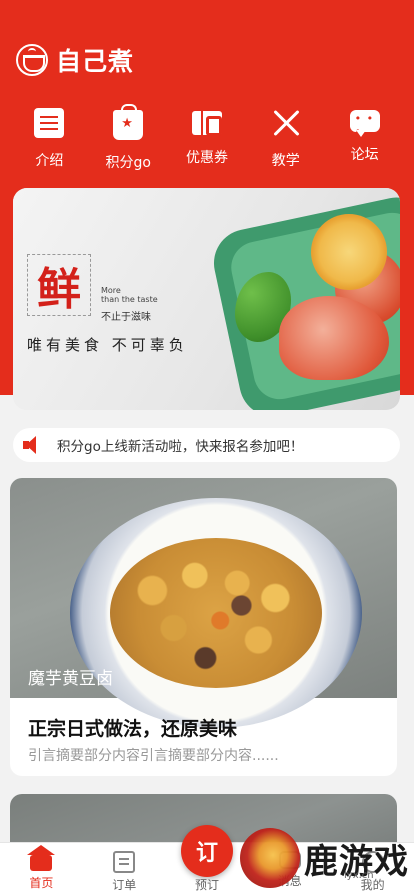  What do you see at coordinates (349, 252) in the screenshot?
I see `lemon-slice-image` at bounding box center [349, 252].